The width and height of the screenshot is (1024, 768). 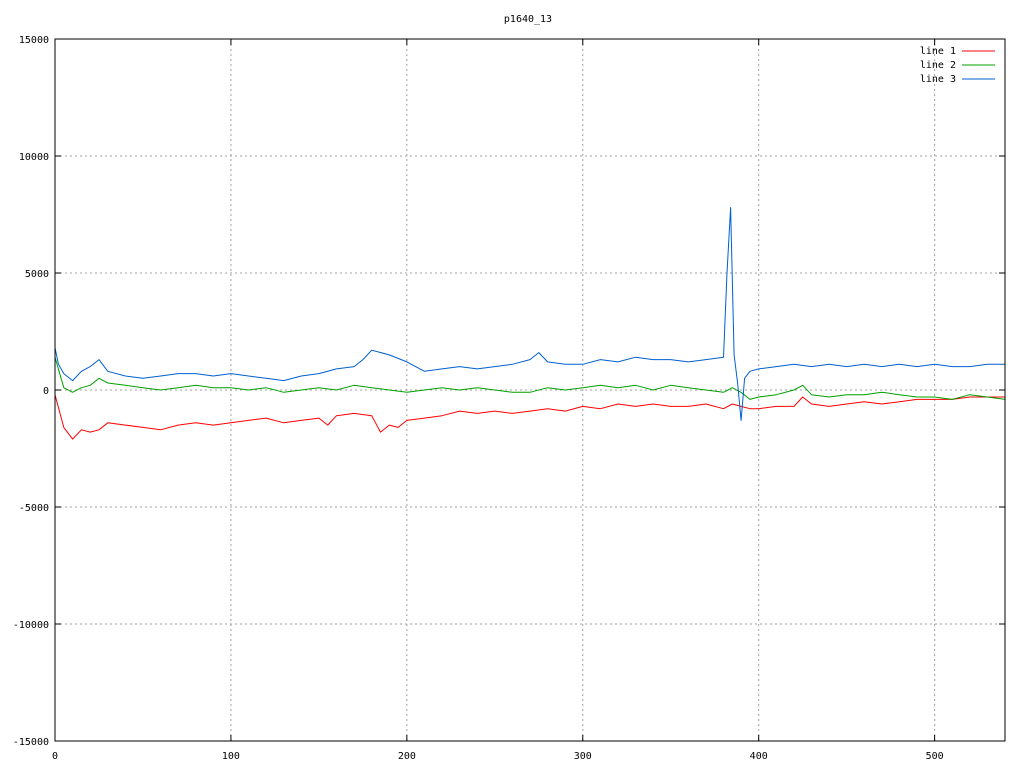 I want to click on x-tick-label: 300, so click(x=583, y=756).